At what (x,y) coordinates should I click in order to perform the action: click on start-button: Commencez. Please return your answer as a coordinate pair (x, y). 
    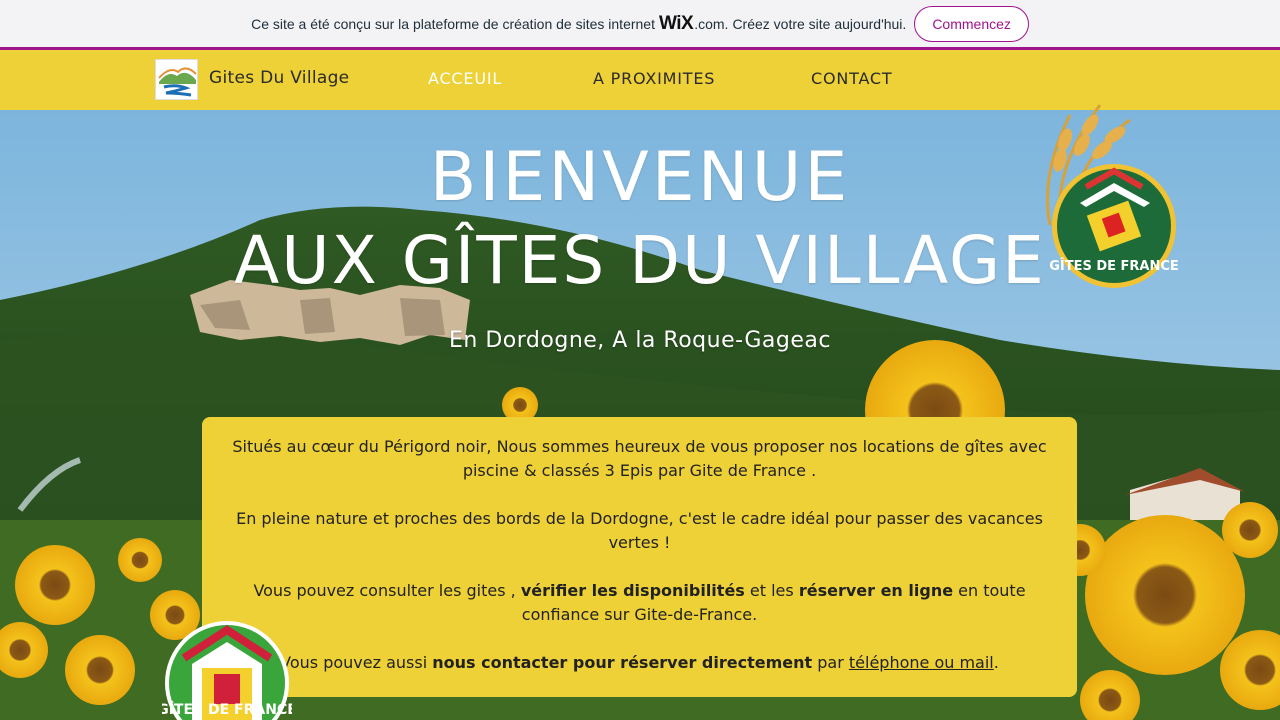
    Looking at the image, I should click on (971, 23).